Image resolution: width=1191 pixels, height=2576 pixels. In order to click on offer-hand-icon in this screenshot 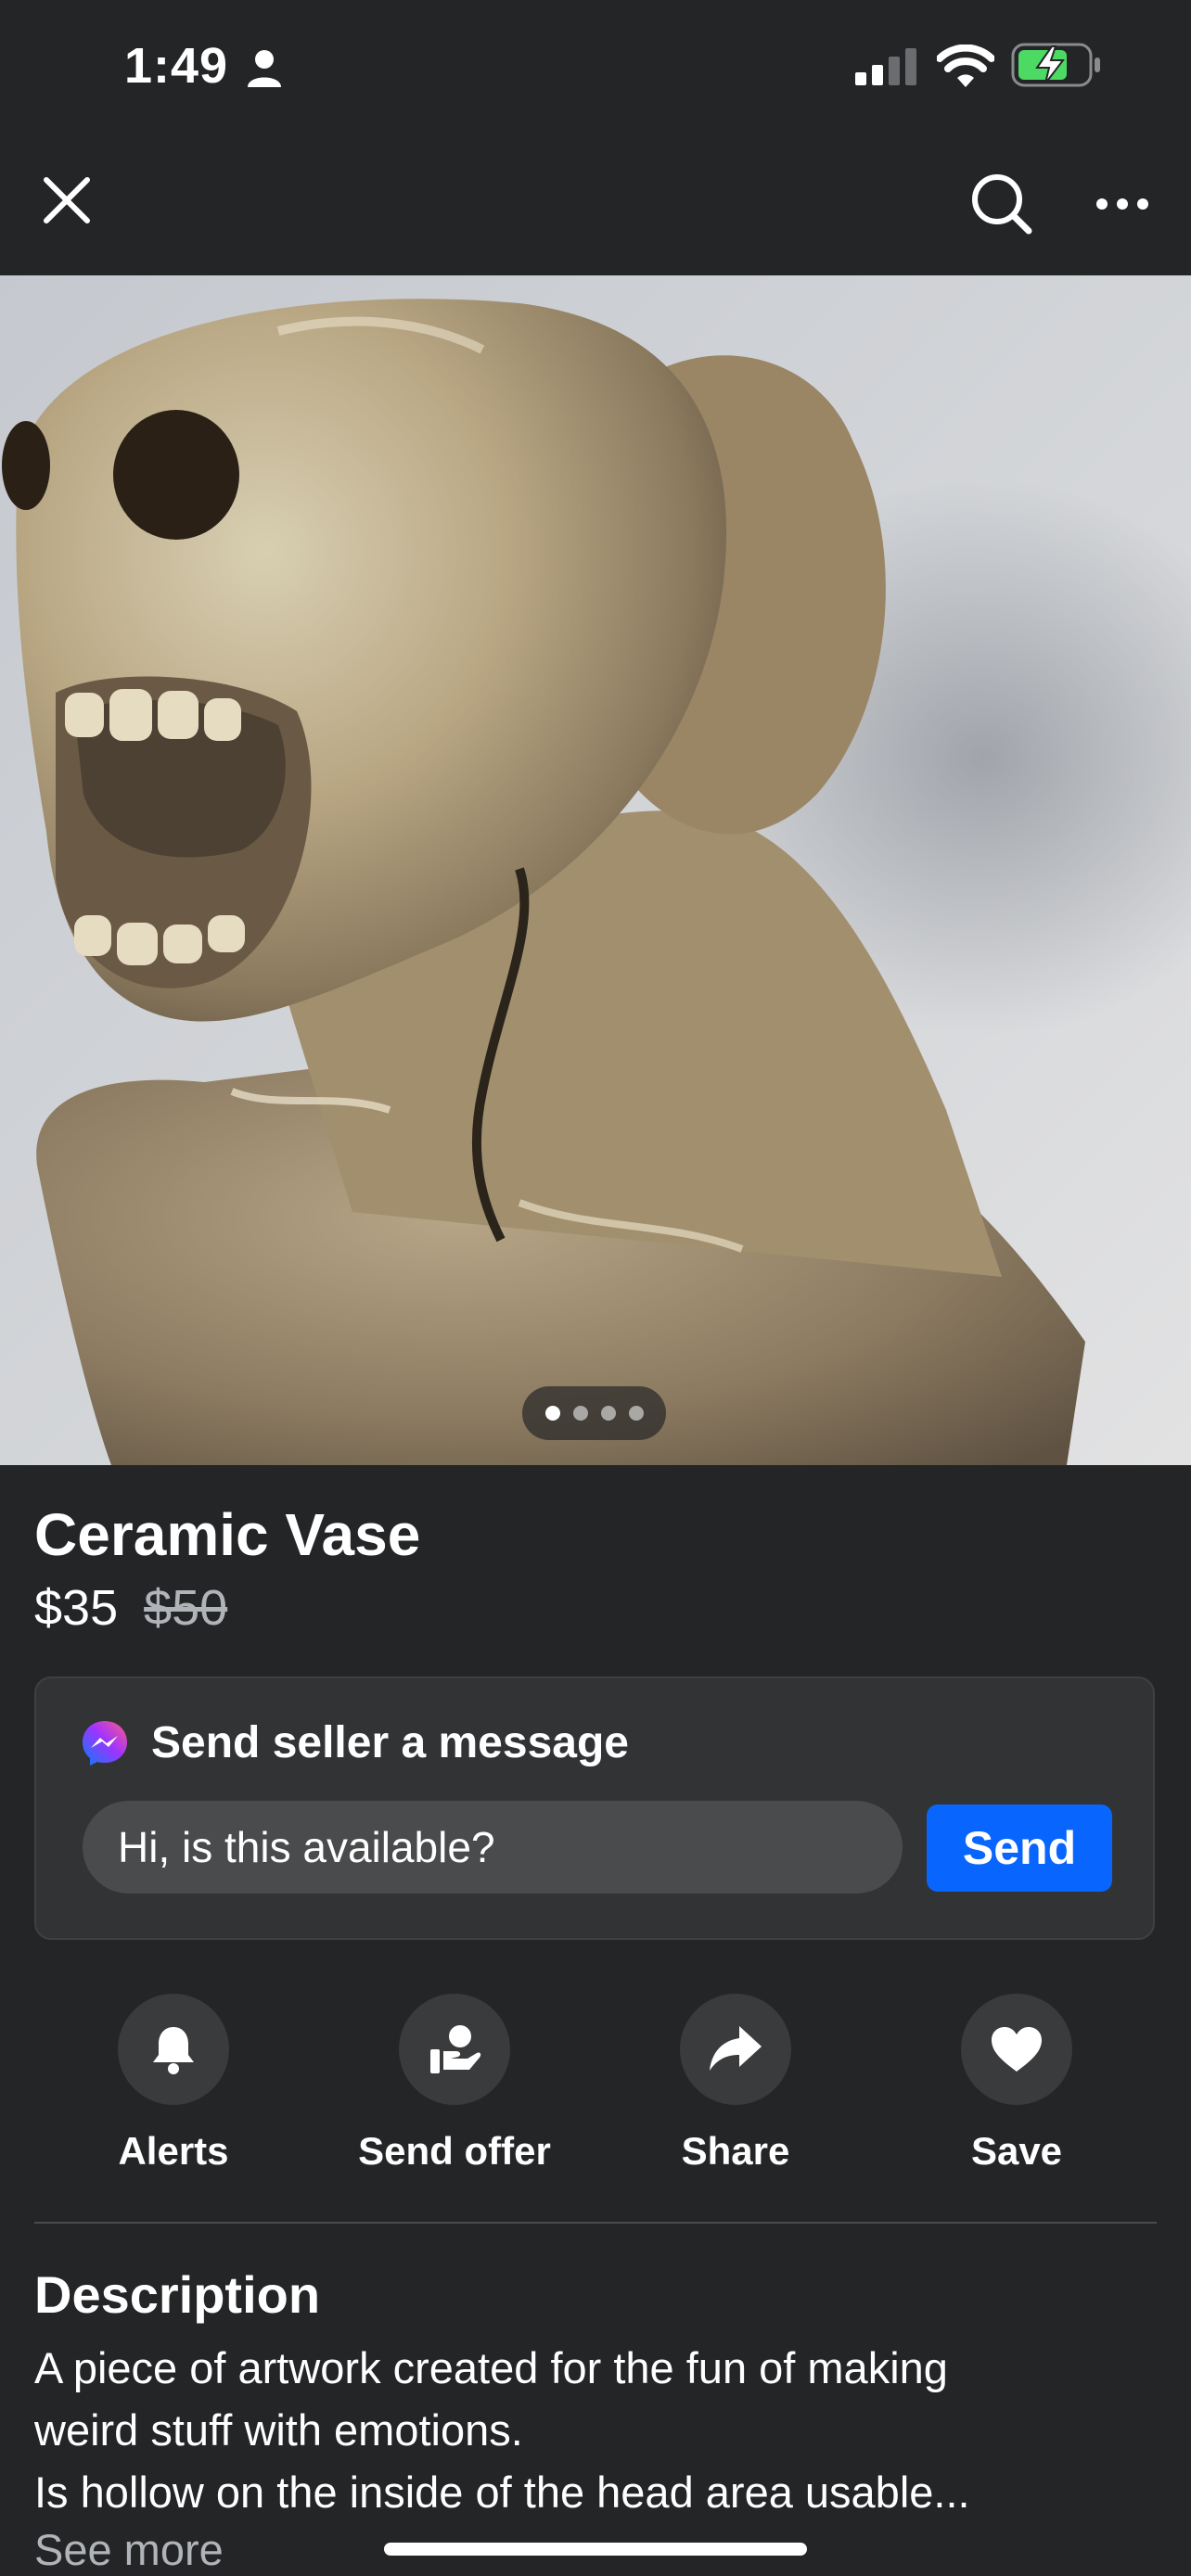, I will do `click(455, 2049)`.